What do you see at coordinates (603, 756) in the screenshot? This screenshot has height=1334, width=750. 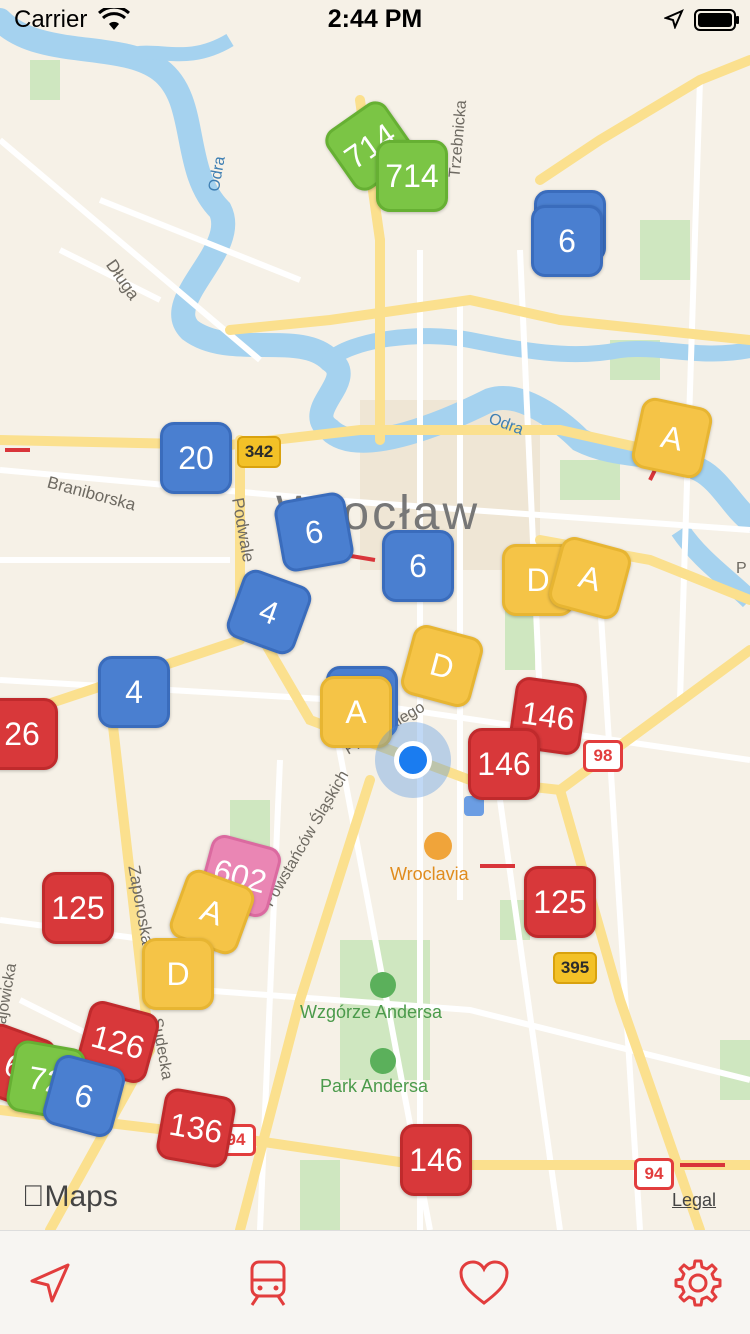 I see `road-shield: 98` at bounding box center [603, 756].